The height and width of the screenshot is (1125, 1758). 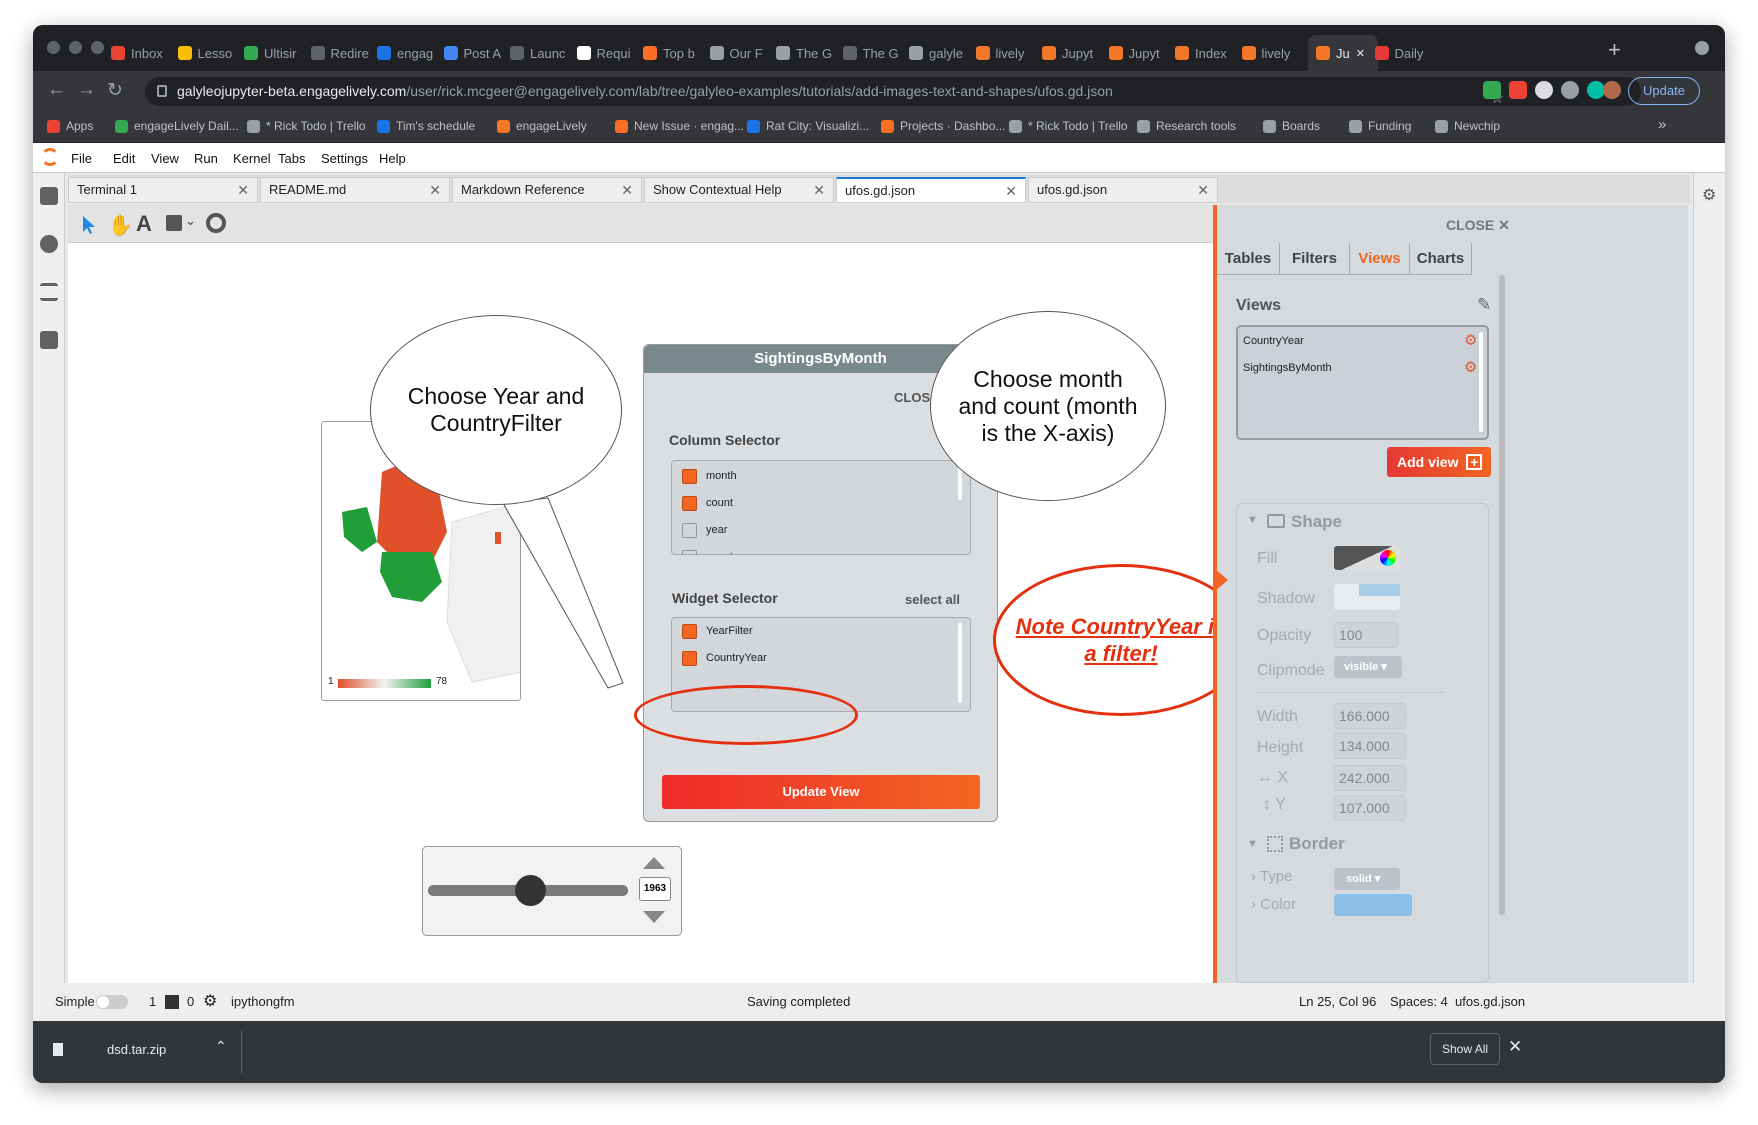 I want to click on select-all-link: select all, so click(x=932, y=599).